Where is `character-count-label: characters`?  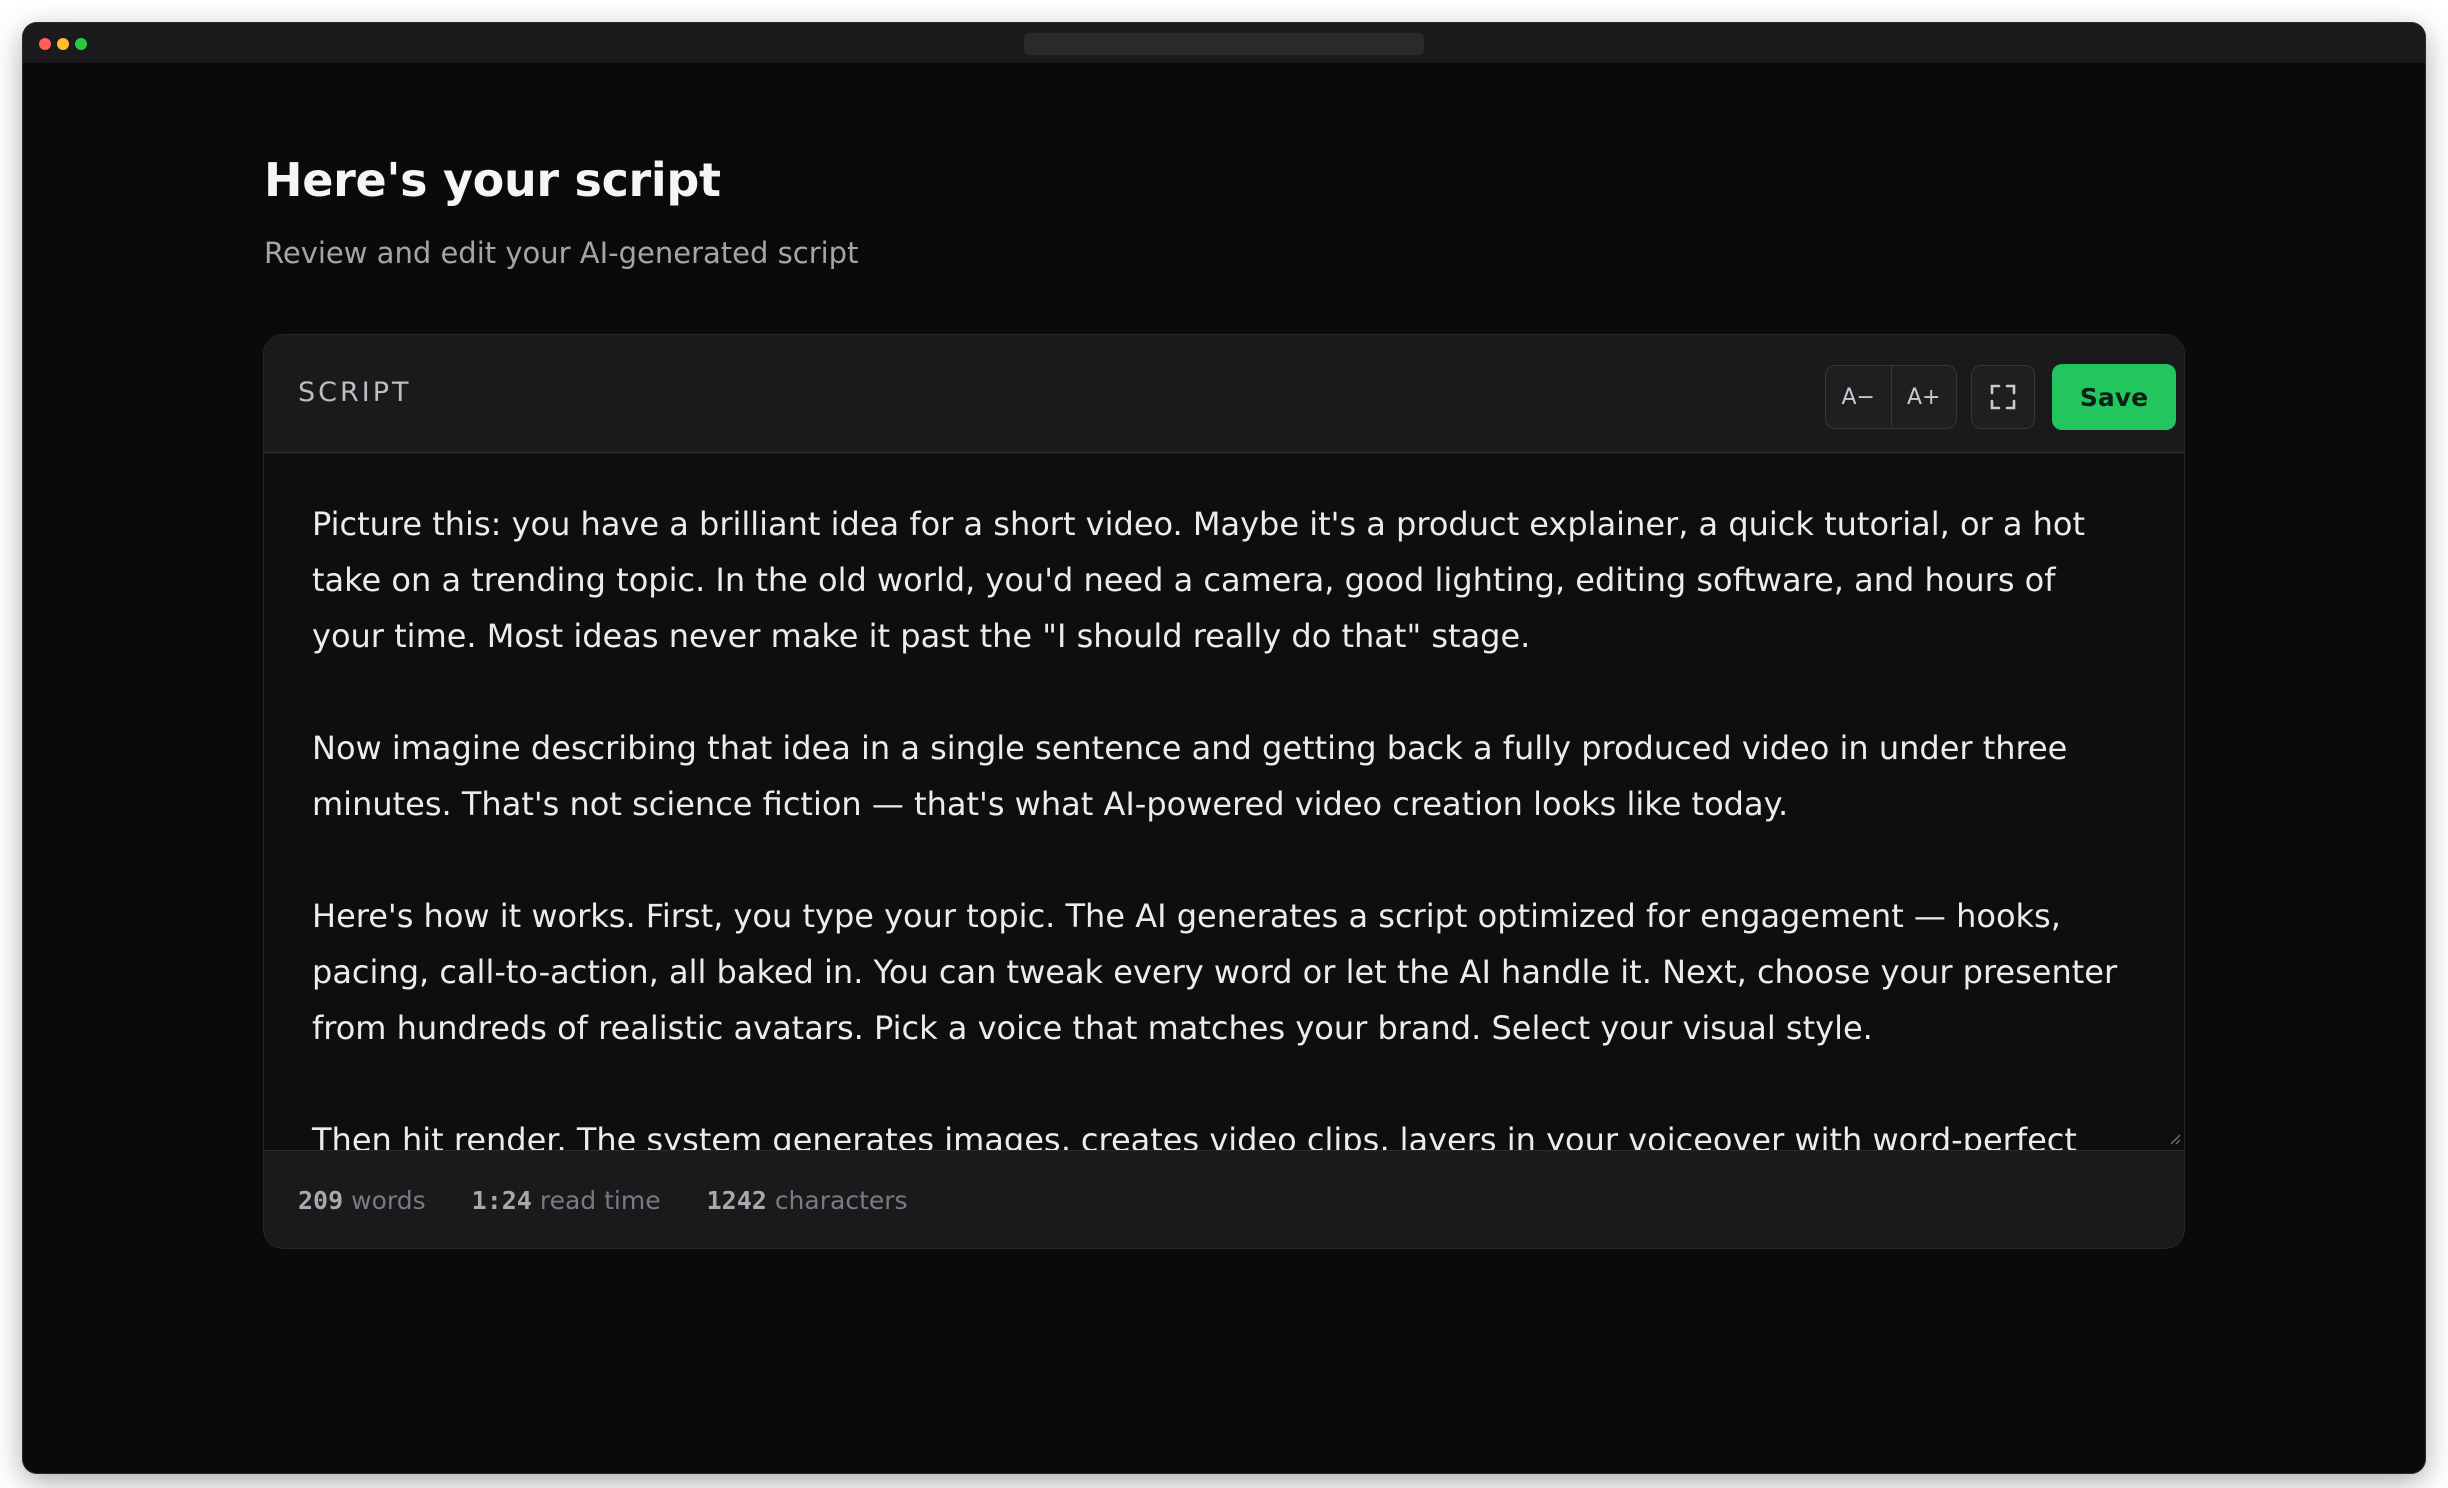 character-count-label: characters is located at coordinates (841, 1200).